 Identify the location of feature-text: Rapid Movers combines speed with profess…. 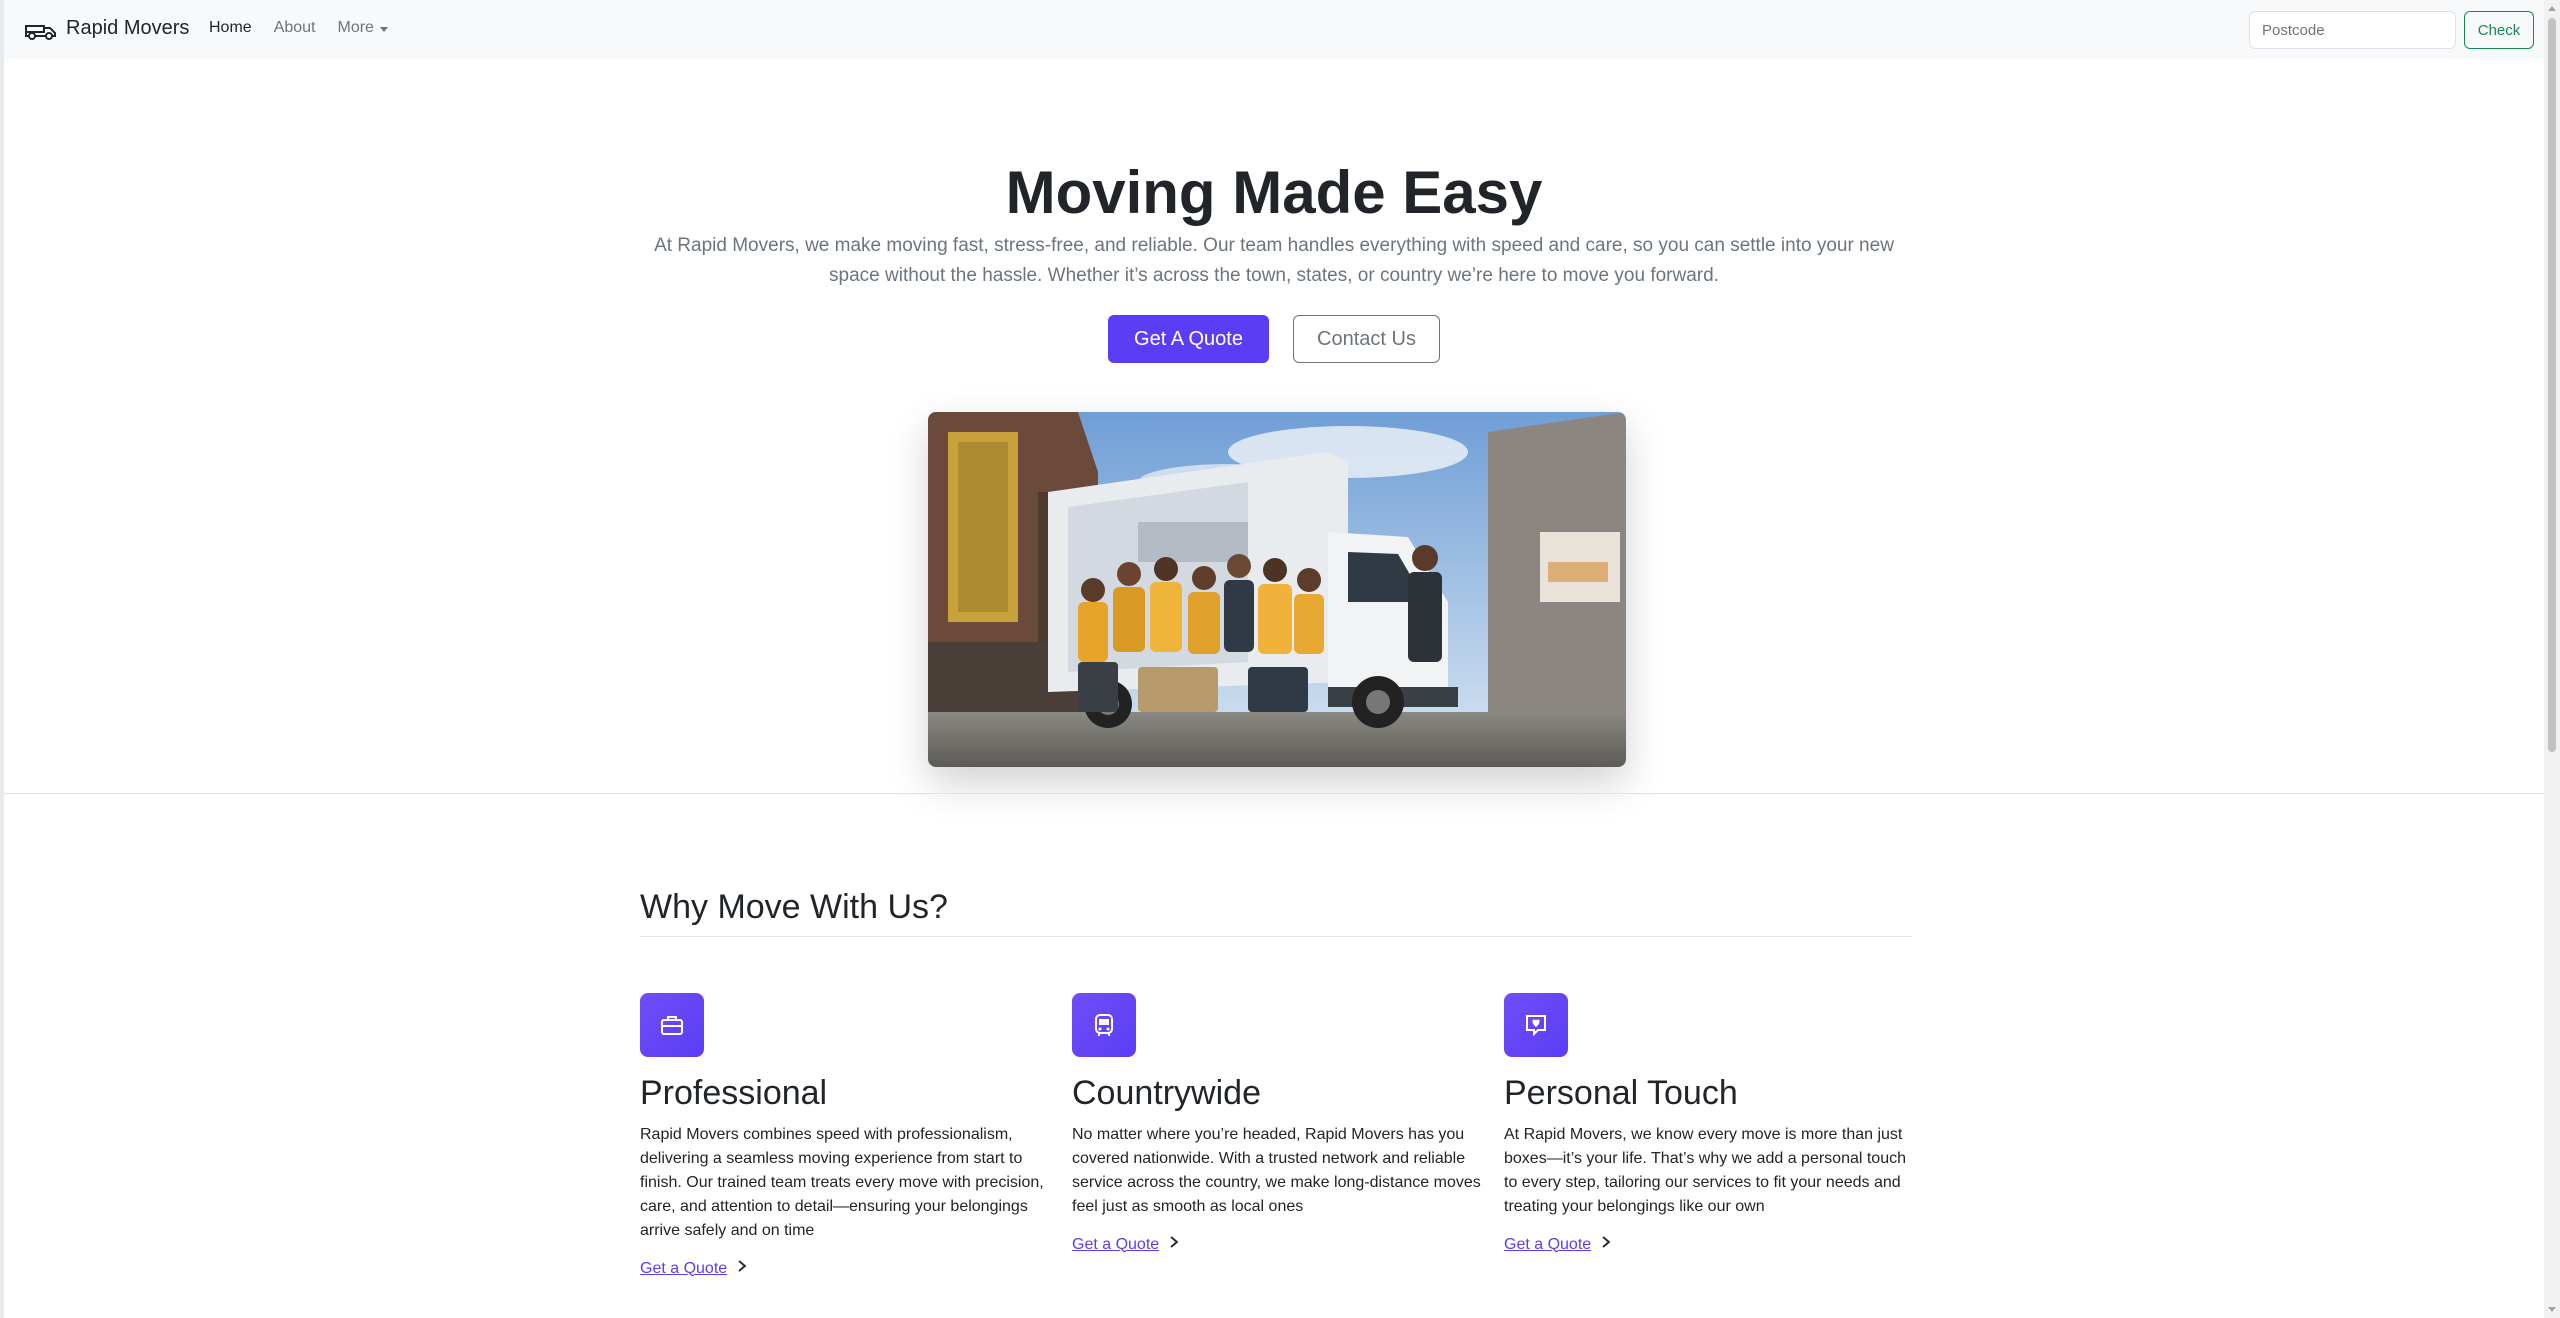
(842, 1182).